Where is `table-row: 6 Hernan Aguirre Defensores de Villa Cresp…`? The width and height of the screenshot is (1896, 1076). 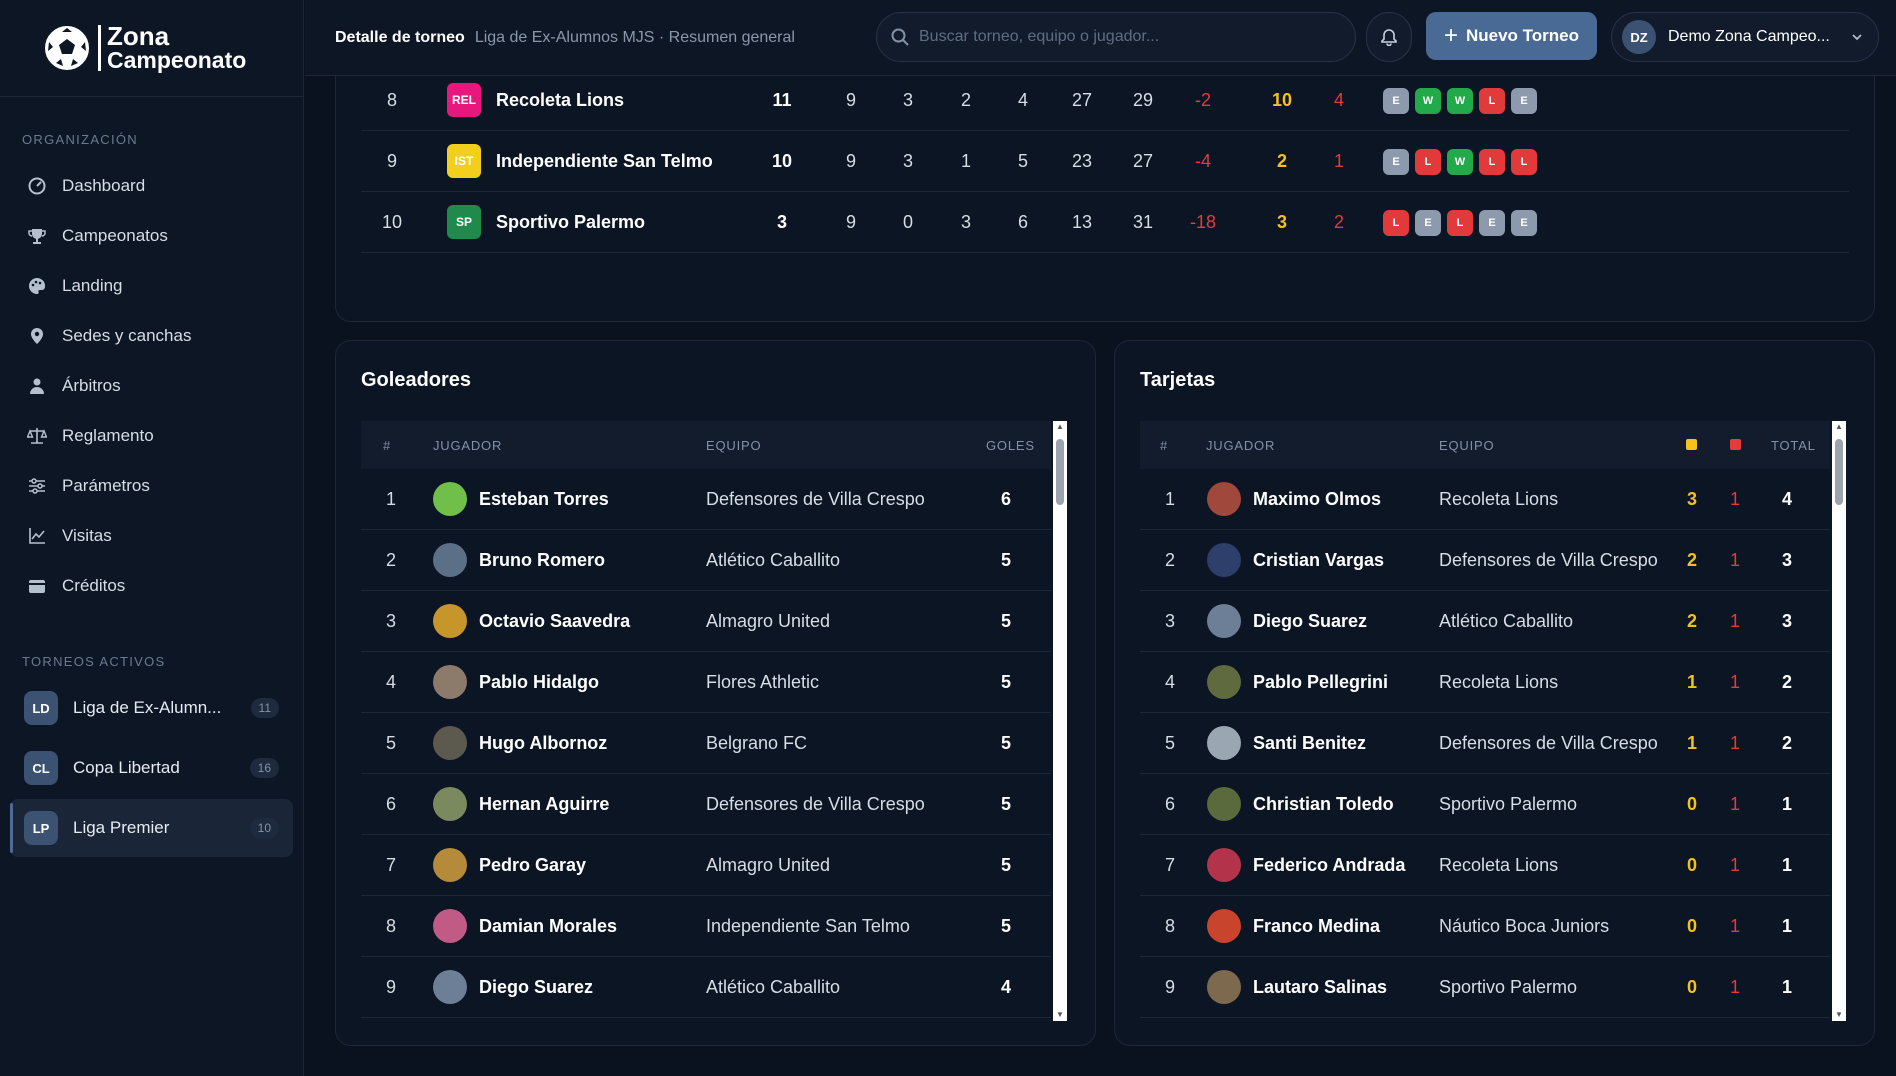
table-row: 6 Hernan Aguirre Defensores de Villa Cresp… is located at coordinates (706, 804).